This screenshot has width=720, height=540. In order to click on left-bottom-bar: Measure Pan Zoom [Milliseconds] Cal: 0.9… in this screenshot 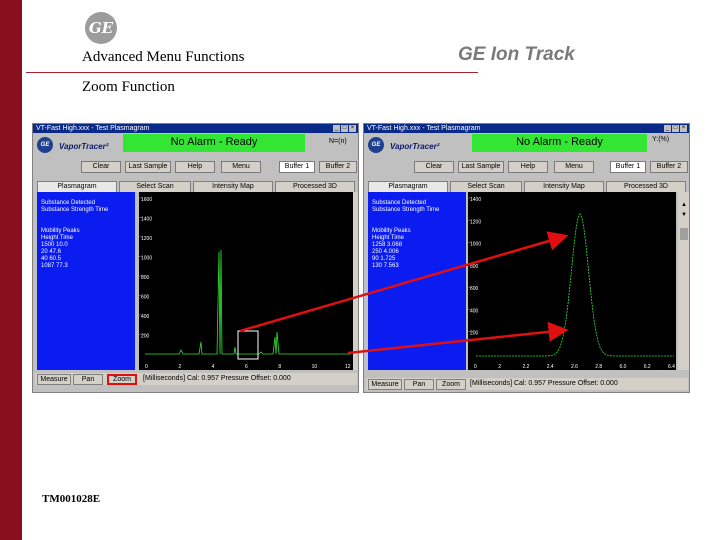, I will do `click(196, 379)`.